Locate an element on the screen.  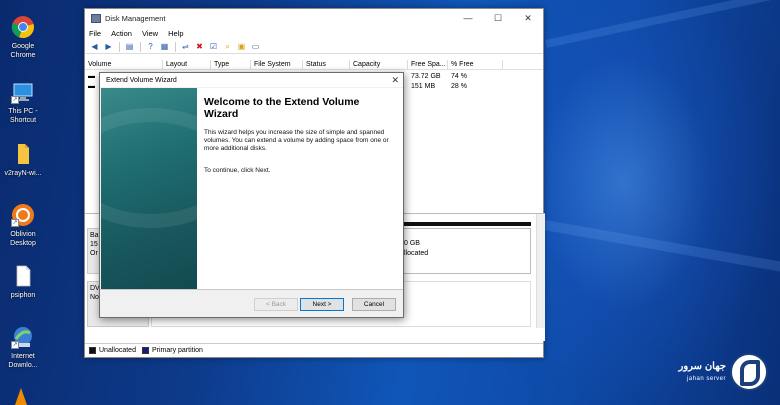
menu-file: File is located at coordinates (95, 33).